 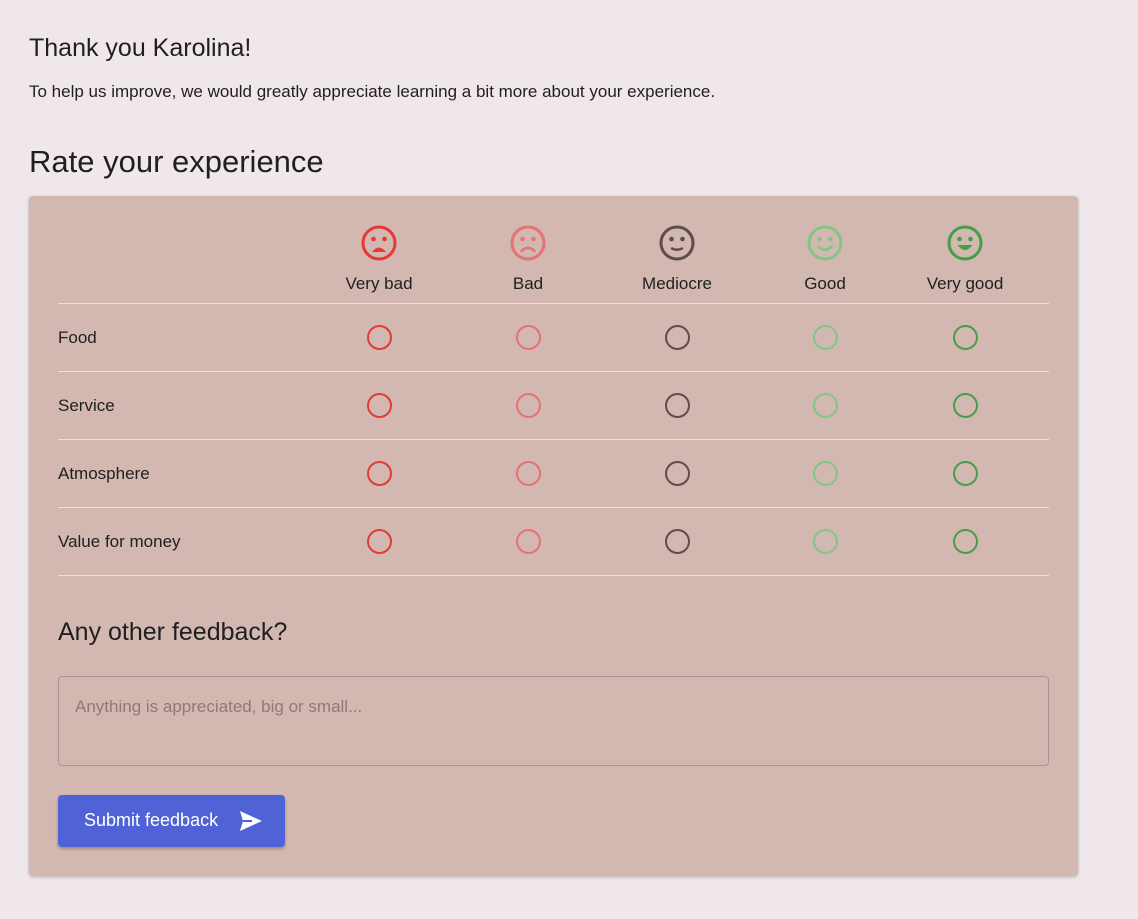 What do you see at coordinates (140, 48) in the screenshot?
I see `thank-you-heading: Thank you Karolina!` at bounding box center [140, 48].